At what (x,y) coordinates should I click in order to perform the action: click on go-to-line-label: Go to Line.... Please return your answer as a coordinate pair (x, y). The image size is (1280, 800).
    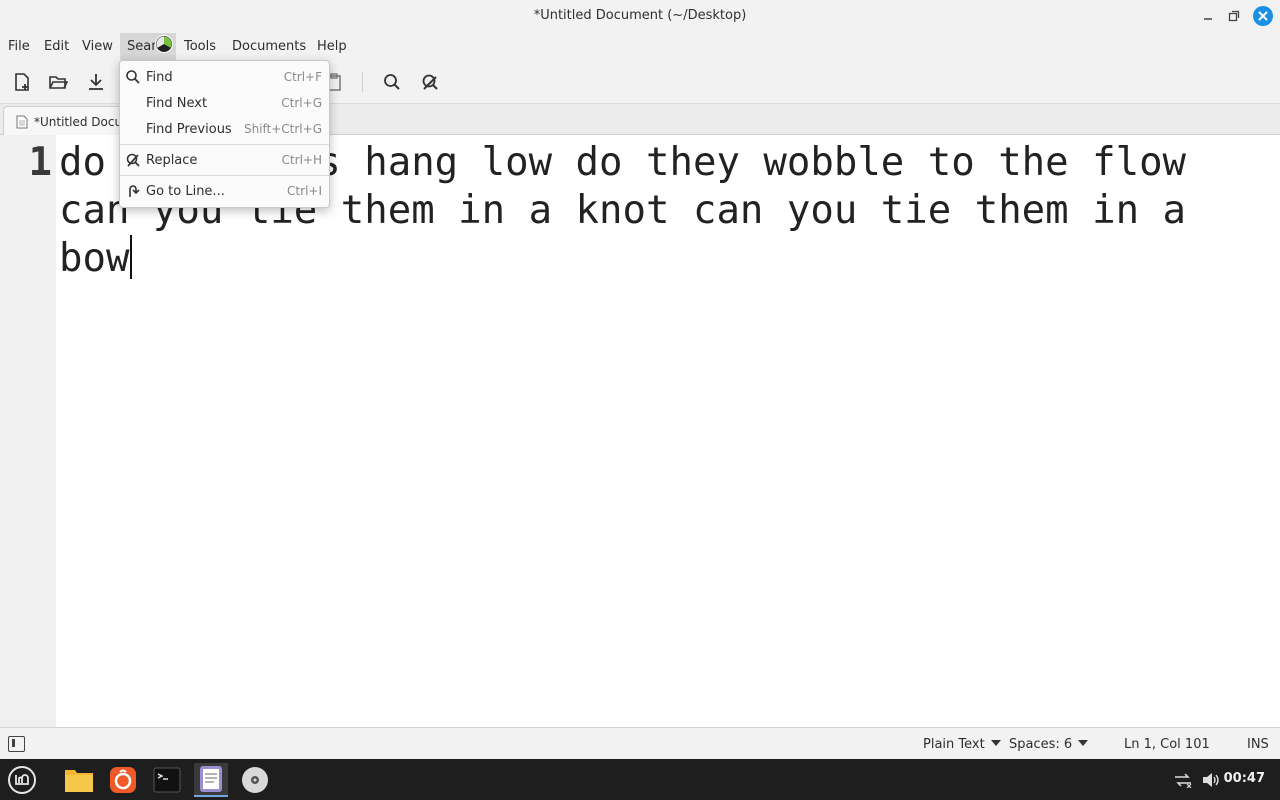
    Looking at the image, I should click on (185, 191).